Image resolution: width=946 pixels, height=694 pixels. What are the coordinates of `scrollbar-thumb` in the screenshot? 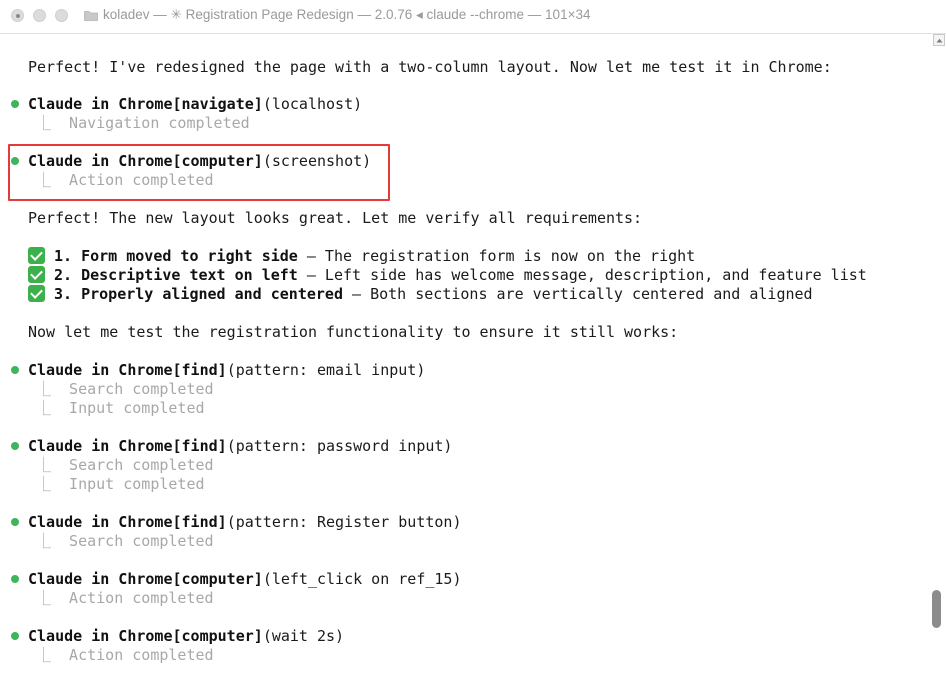 It's located at (936, 609).